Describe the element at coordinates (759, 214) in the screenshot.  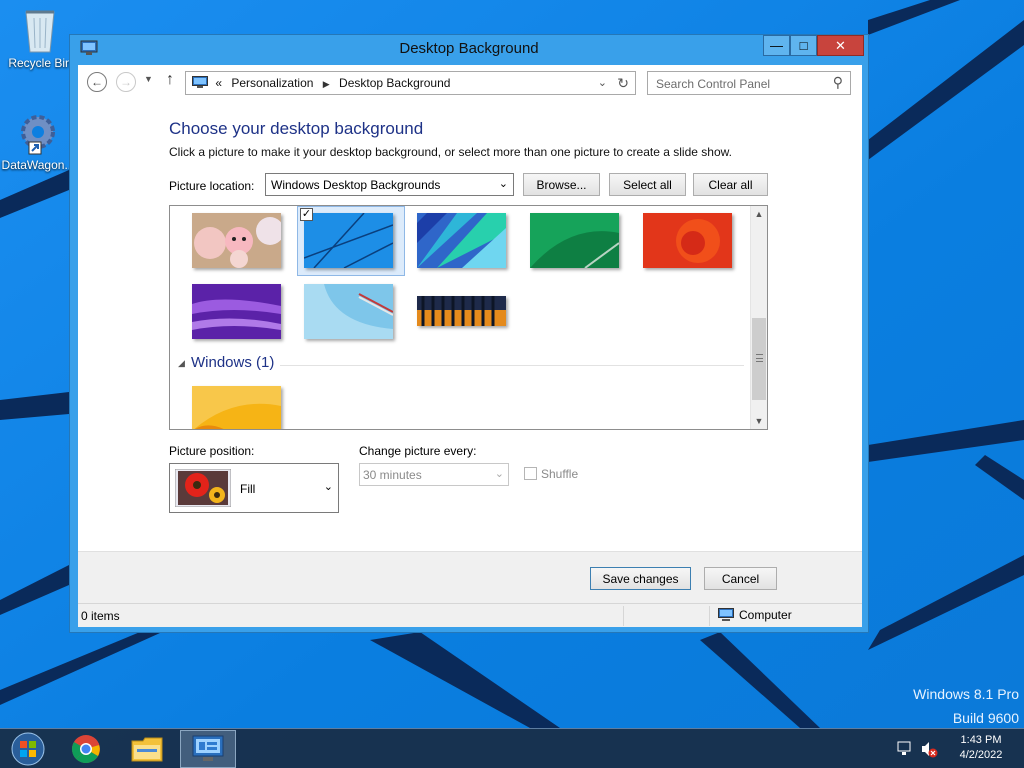
I see `scroll-up-icon: ▲` at that location.